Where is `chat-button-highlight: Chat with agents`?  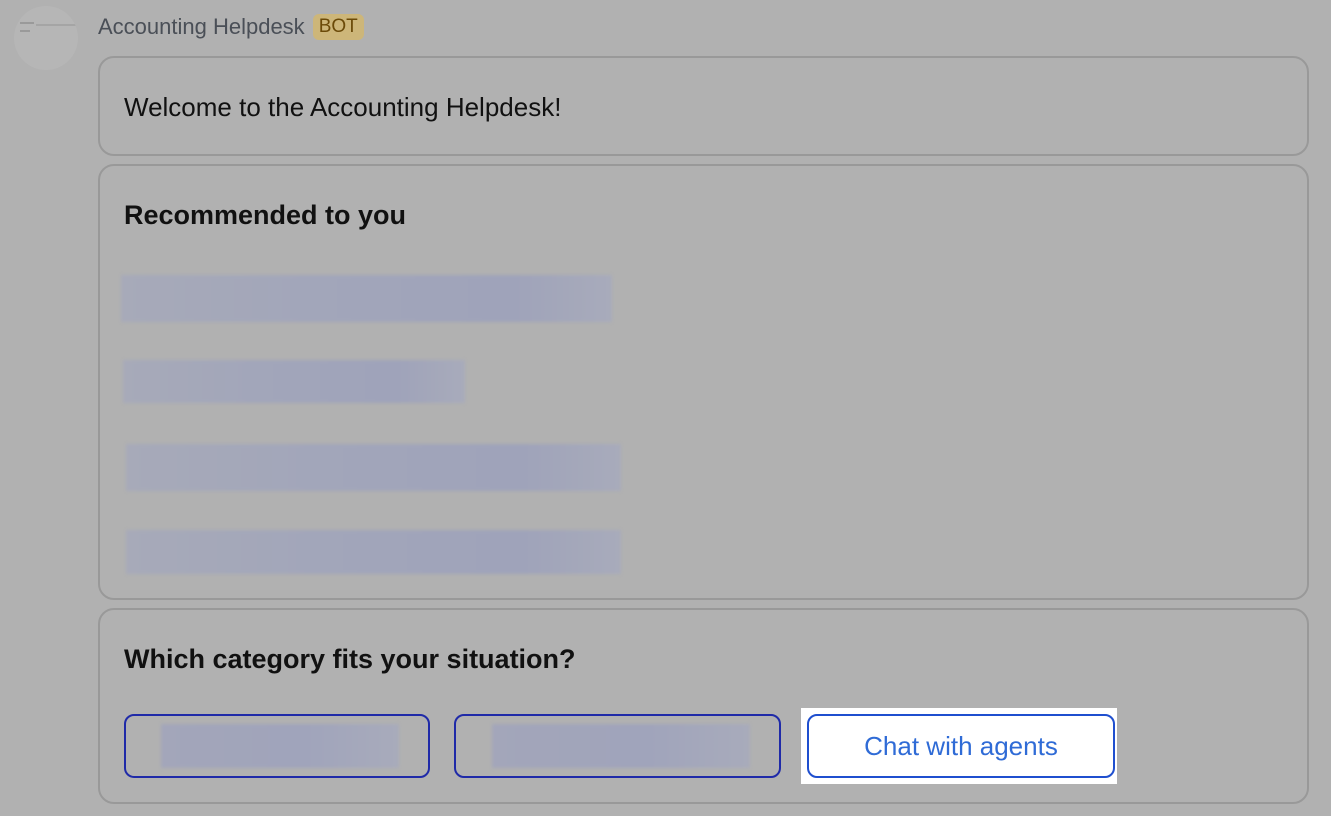 chat-button-highlight: Chat with agents is located at coordinates (959, 746).